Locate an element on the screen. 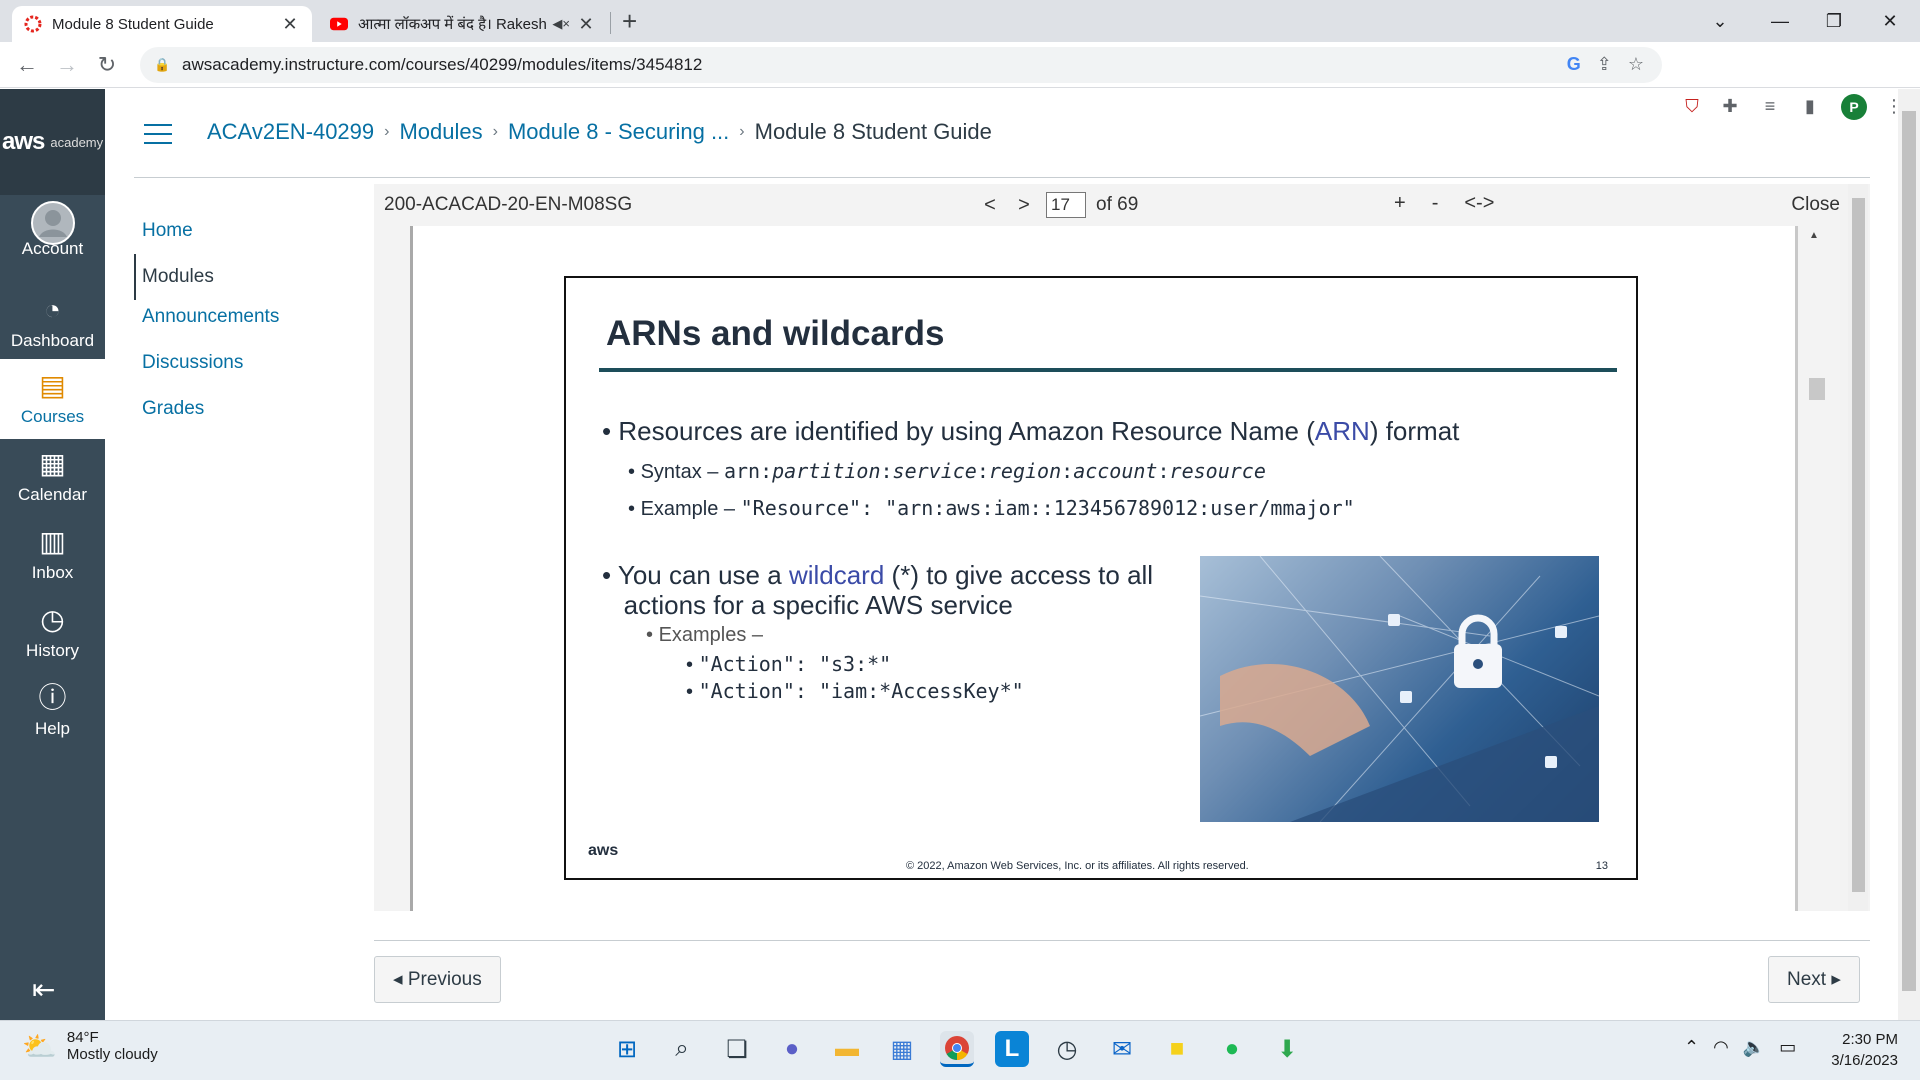 Image resolution: width=1920 pixels, height=1080 pixels. file-explorer-icon: ▬ is located at coordinates (847, 1049).